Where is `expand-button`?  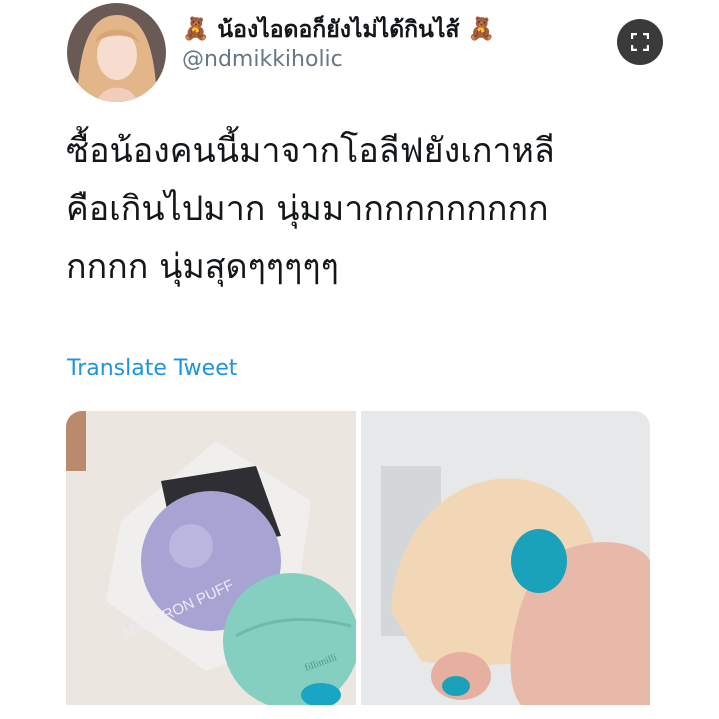
expand-button is located at coordinates (640, 42).